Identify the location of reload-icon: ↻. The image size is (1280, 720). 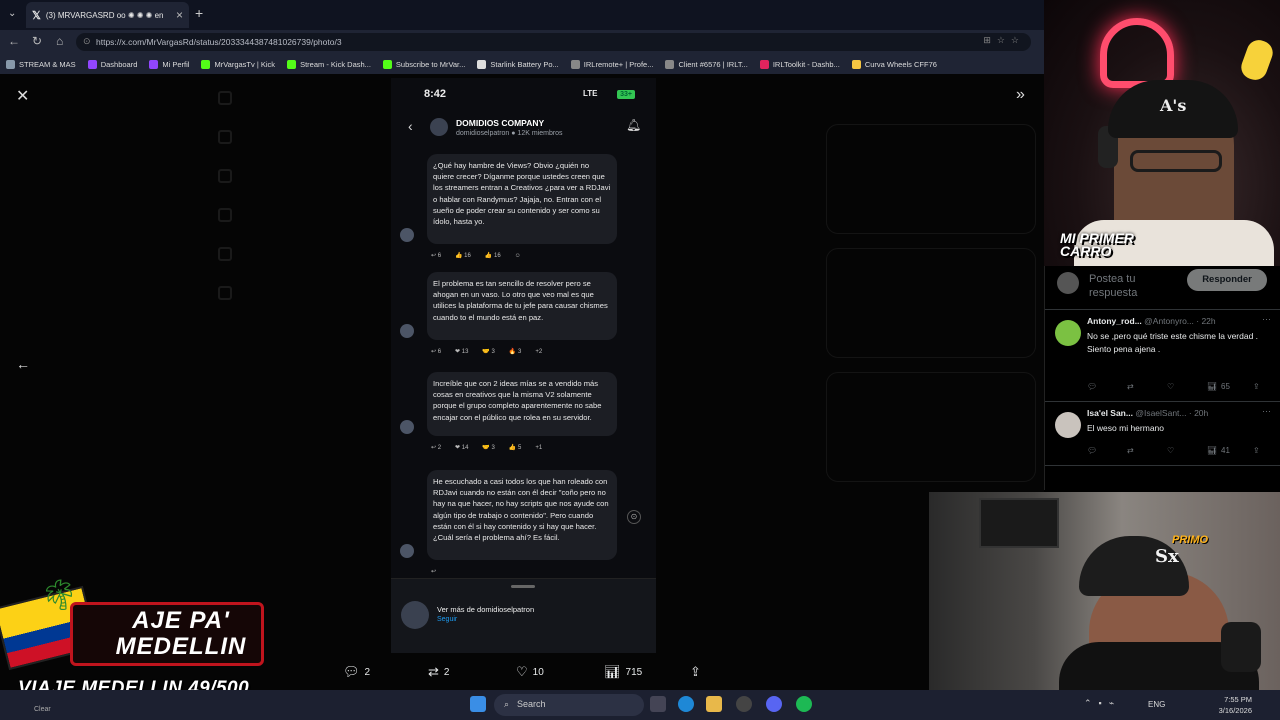
(37, 41).